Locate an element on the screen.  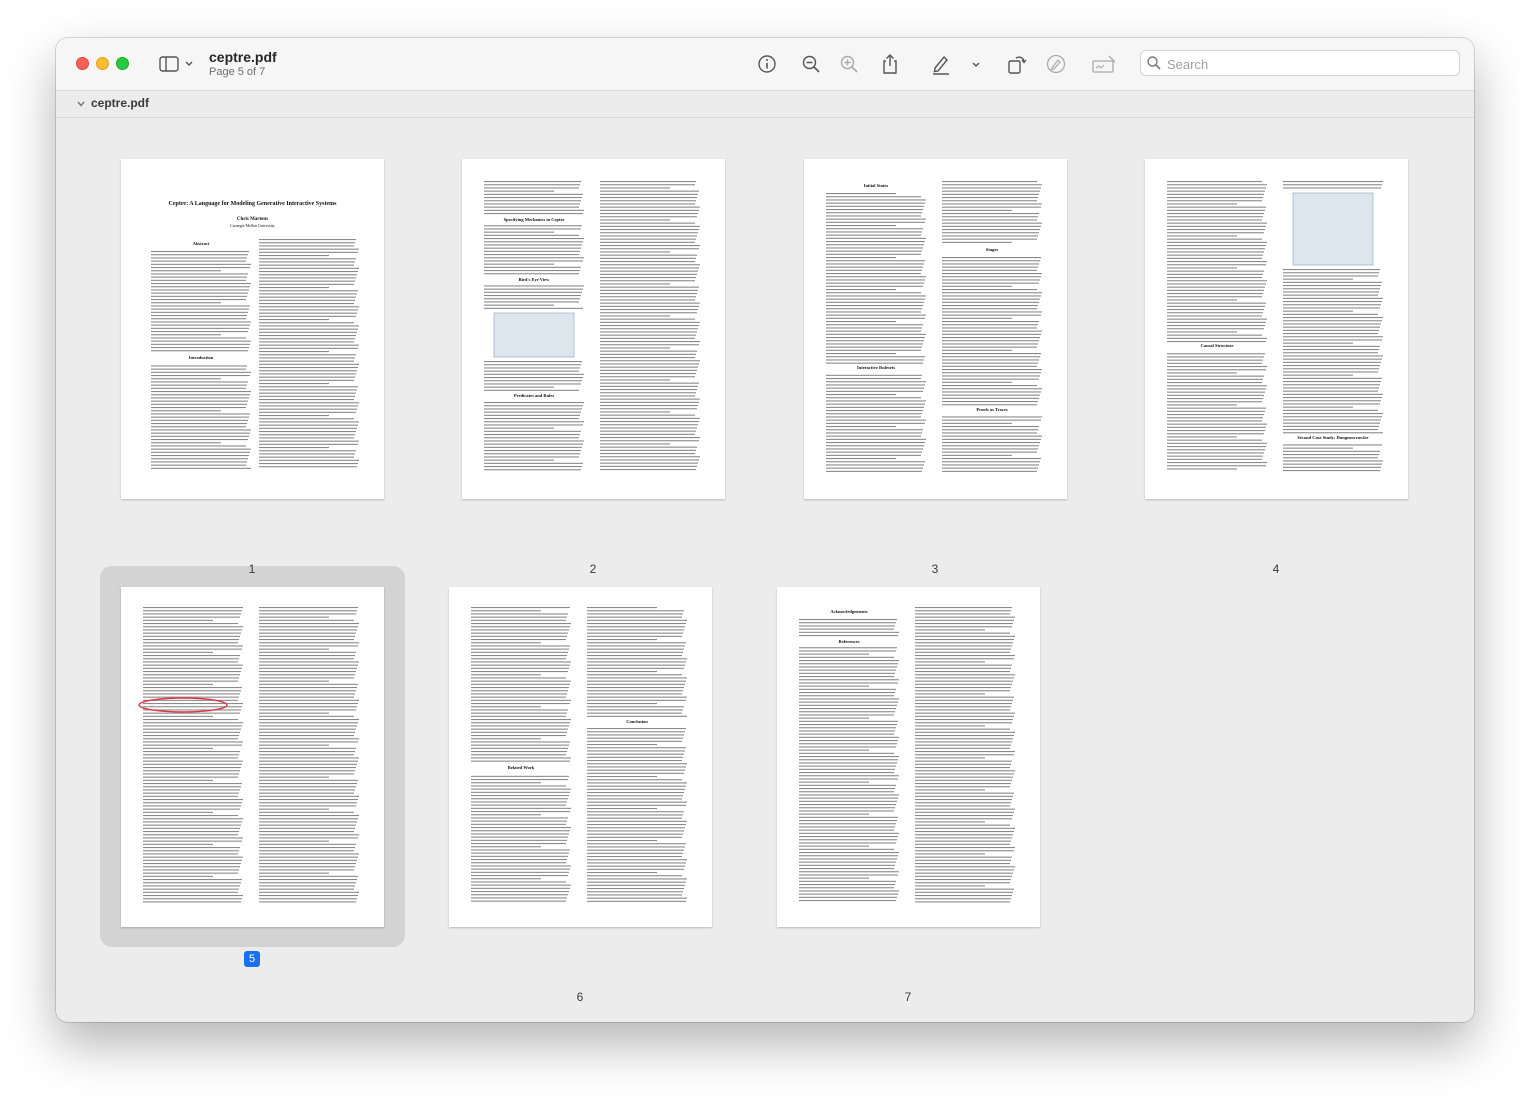
page-number-6: 6 is located at coordinates (580, 997).